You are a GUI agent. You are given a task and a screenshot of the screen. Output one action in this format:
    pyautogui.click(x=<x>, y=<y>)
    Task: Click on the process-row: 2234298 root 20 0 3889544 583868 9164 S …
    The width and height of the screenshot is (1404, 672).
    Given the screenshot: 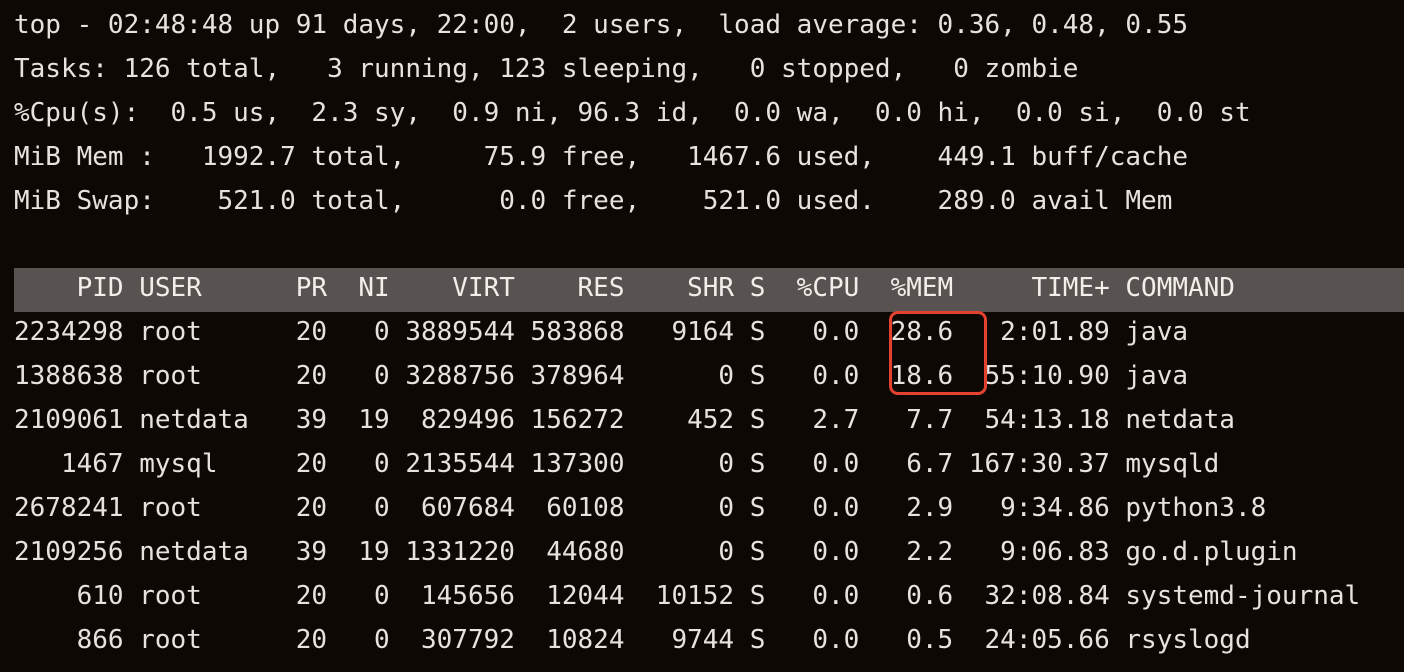 What is the action you would take?
    pyautogui.click(x=601, y=332)
    